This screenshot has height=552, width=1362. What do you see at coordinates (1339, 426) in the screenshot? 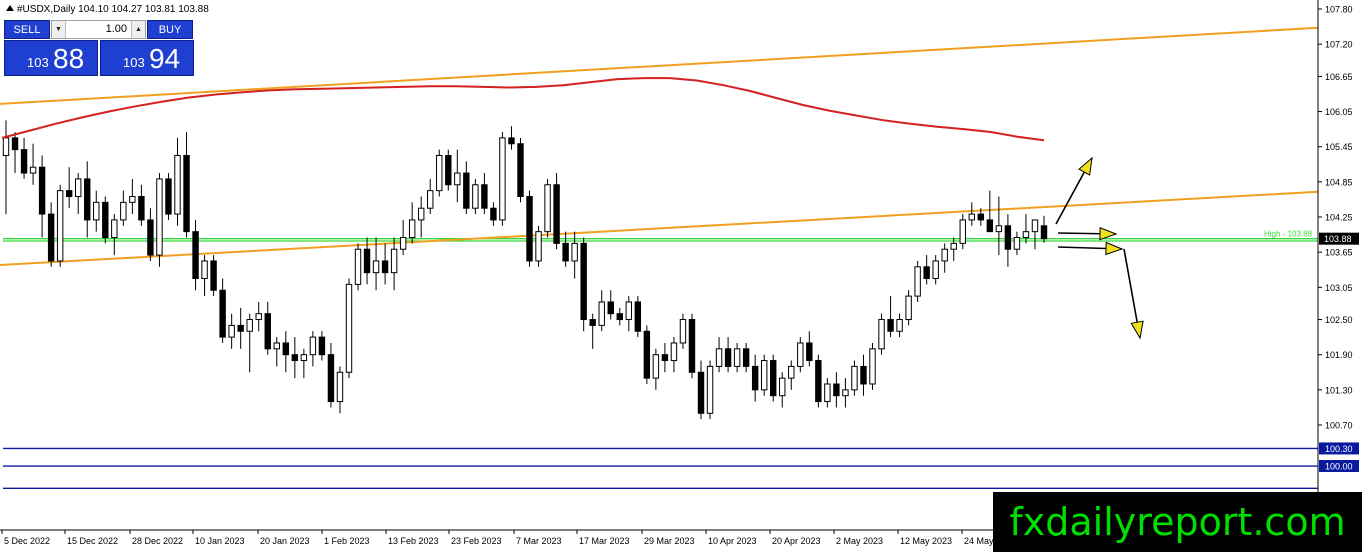
I see `price-tick-label: 100.70` at bounding box center [1339, 426].